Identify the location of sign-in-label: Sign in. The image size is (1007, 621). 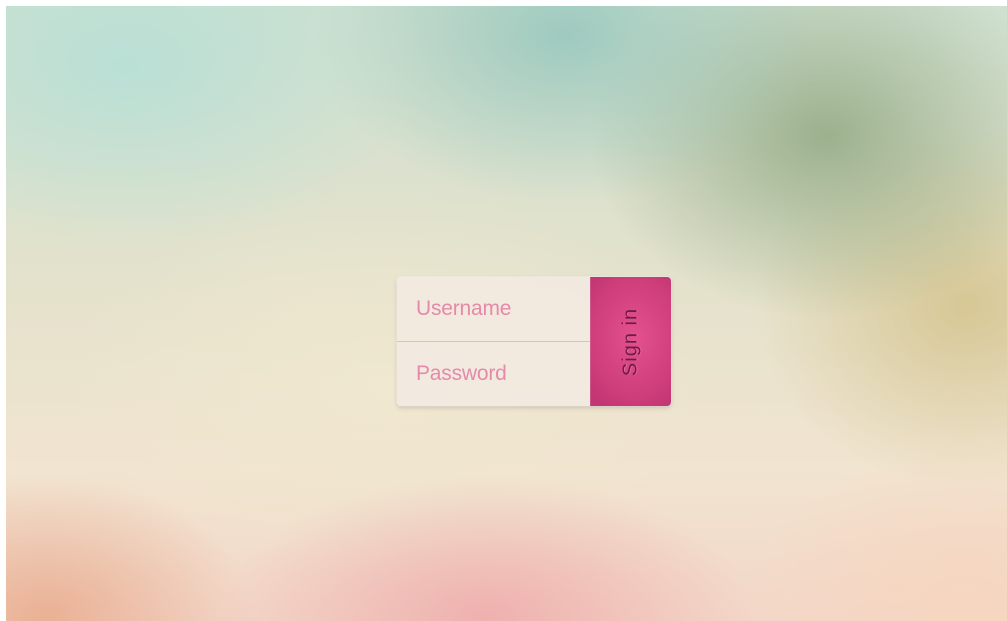
(630, 341).